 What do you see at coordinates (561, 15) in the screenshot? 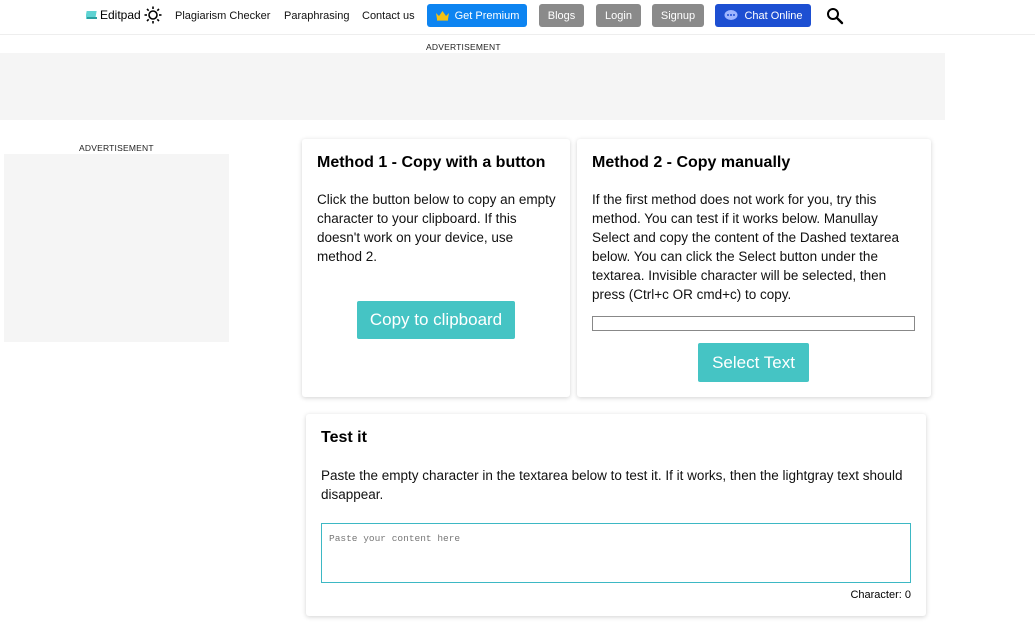
I see `blogs-button: Blogs` at bounding box center [561, 15].